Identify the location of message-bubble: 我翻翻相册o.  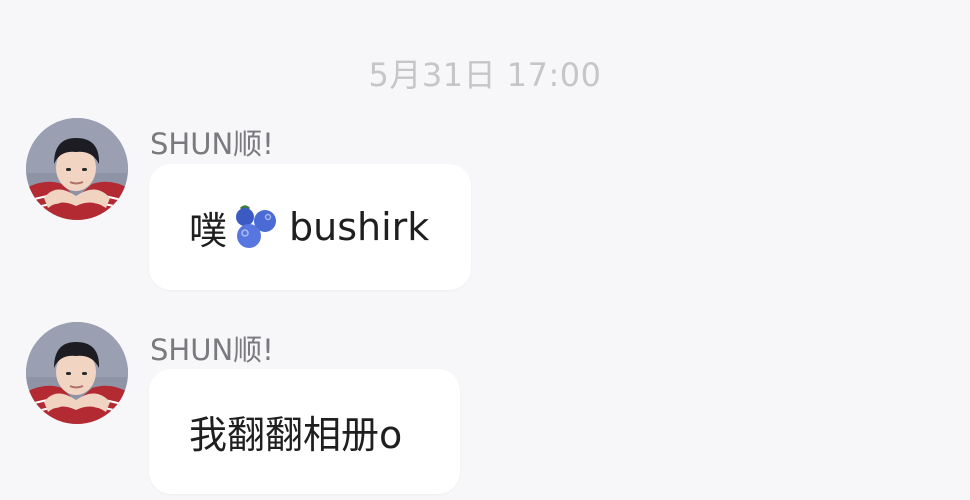
(304, 431).